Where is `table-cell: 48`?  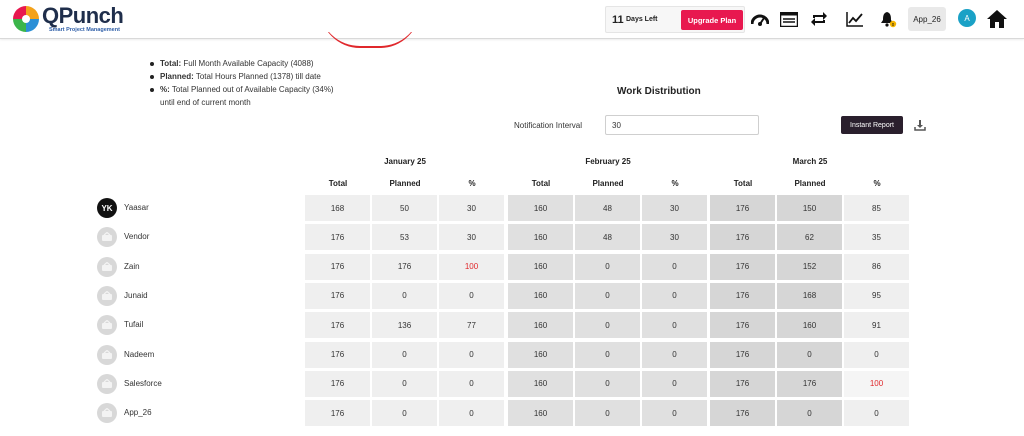 table-cell: 48 is located at coordinates (607, 237).